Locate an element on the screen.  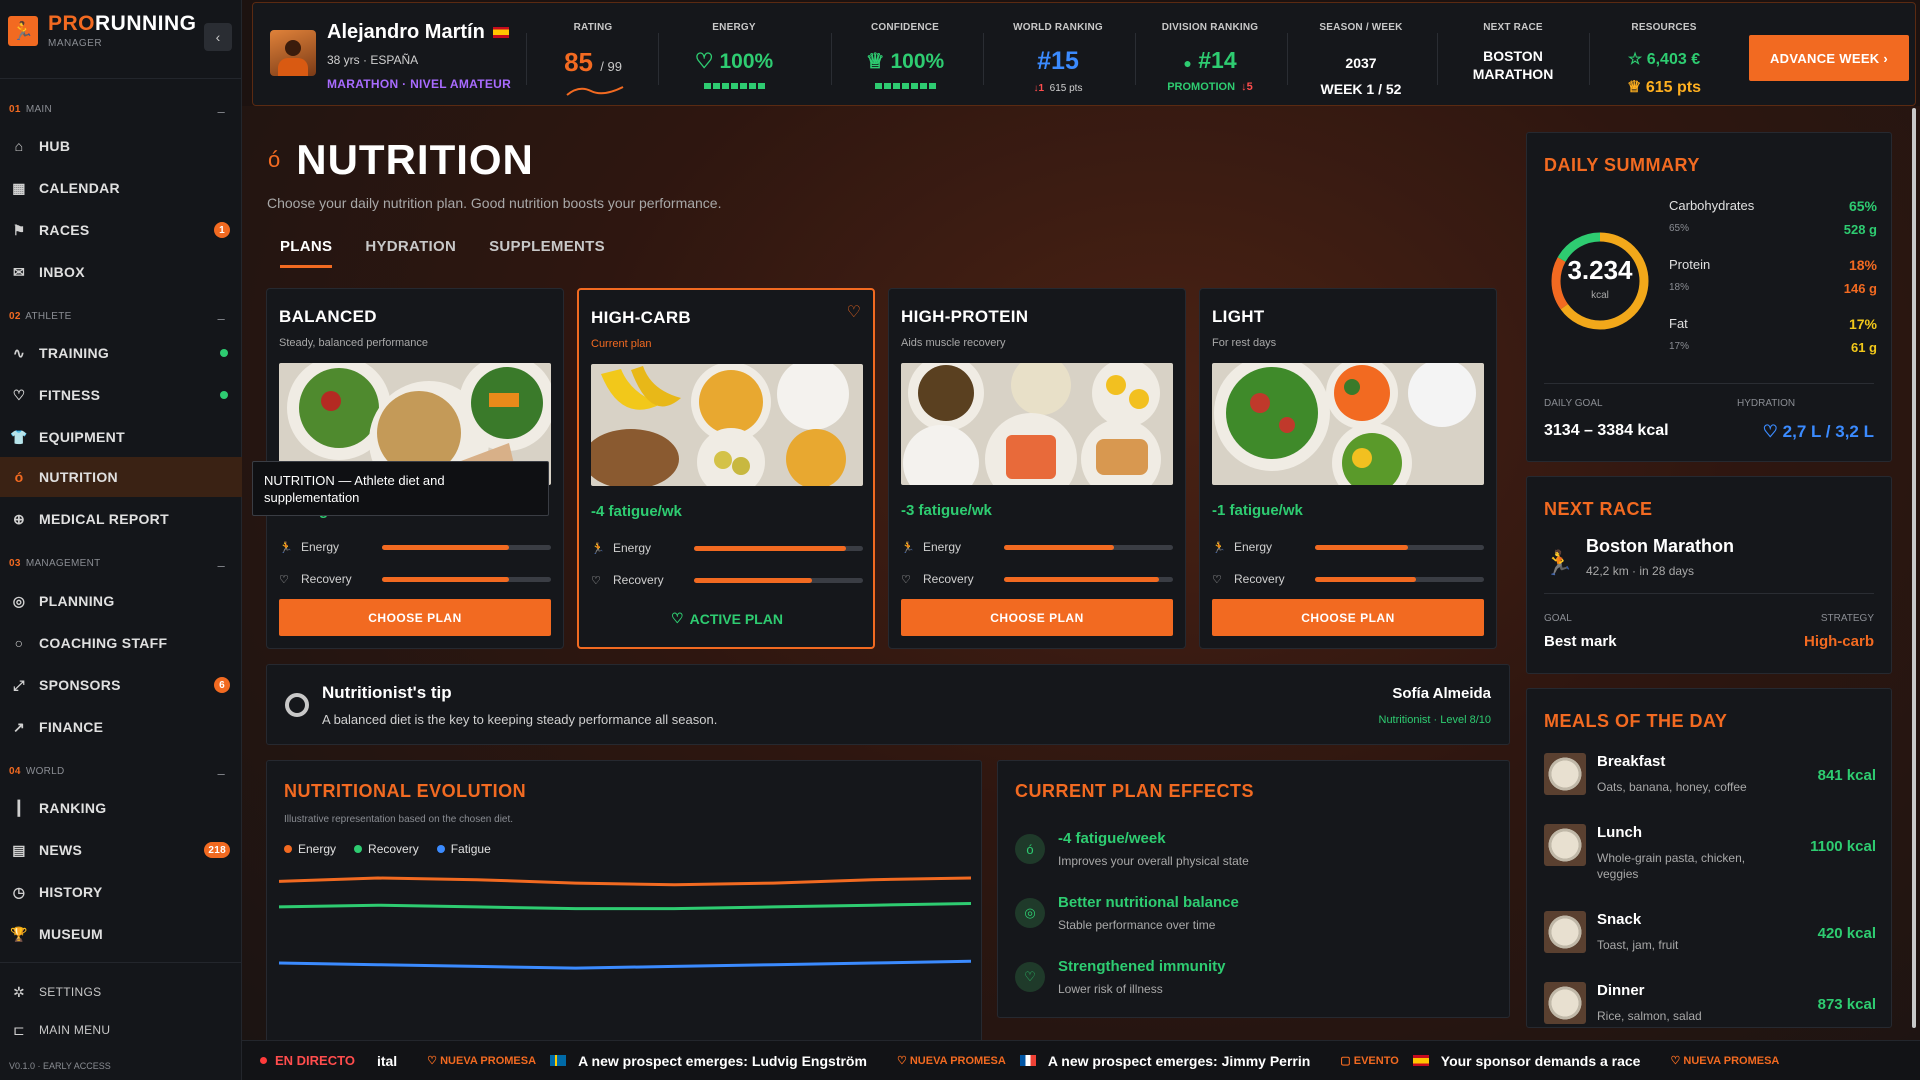
player-meta: 38 yrs · ESPAÑA is located at coordinates (373, 60).